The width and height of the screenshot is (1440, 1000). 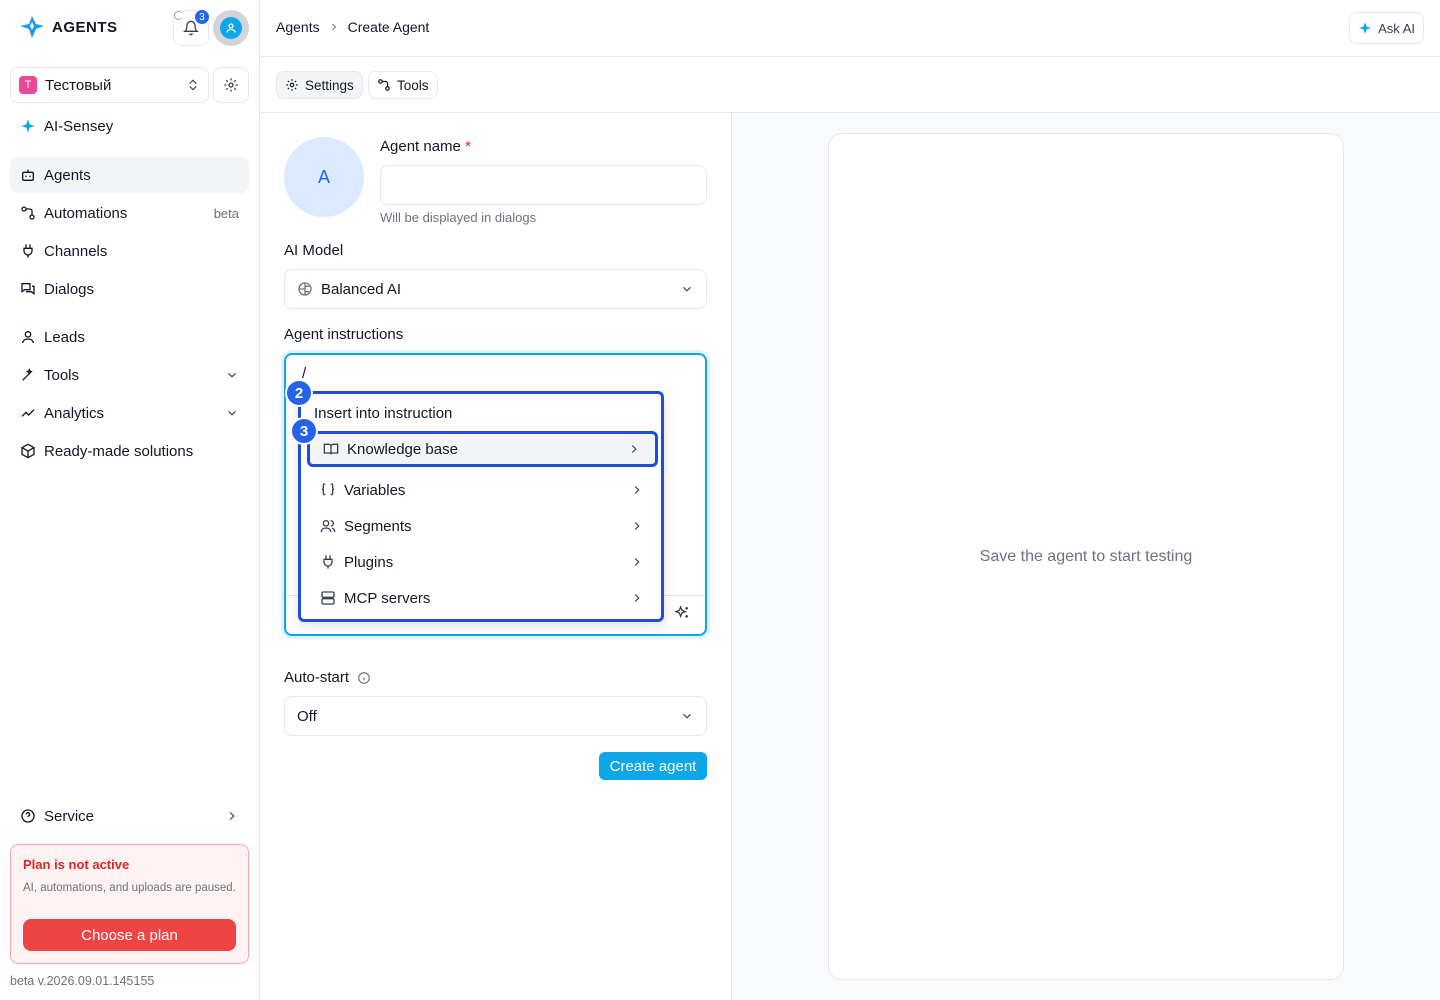 What do you see at coordinates (482, 526) in the screenshot?
I see `menu-item-segments: Segments` at bounding box center [482, 526].